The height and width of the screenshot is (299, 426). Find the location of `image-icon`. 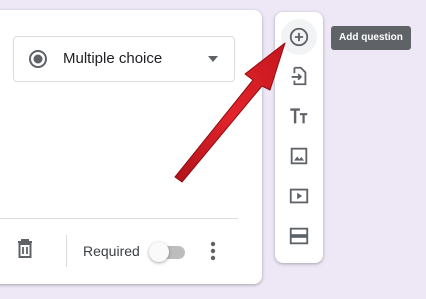

image-icon is located at coordinates (299, 156).